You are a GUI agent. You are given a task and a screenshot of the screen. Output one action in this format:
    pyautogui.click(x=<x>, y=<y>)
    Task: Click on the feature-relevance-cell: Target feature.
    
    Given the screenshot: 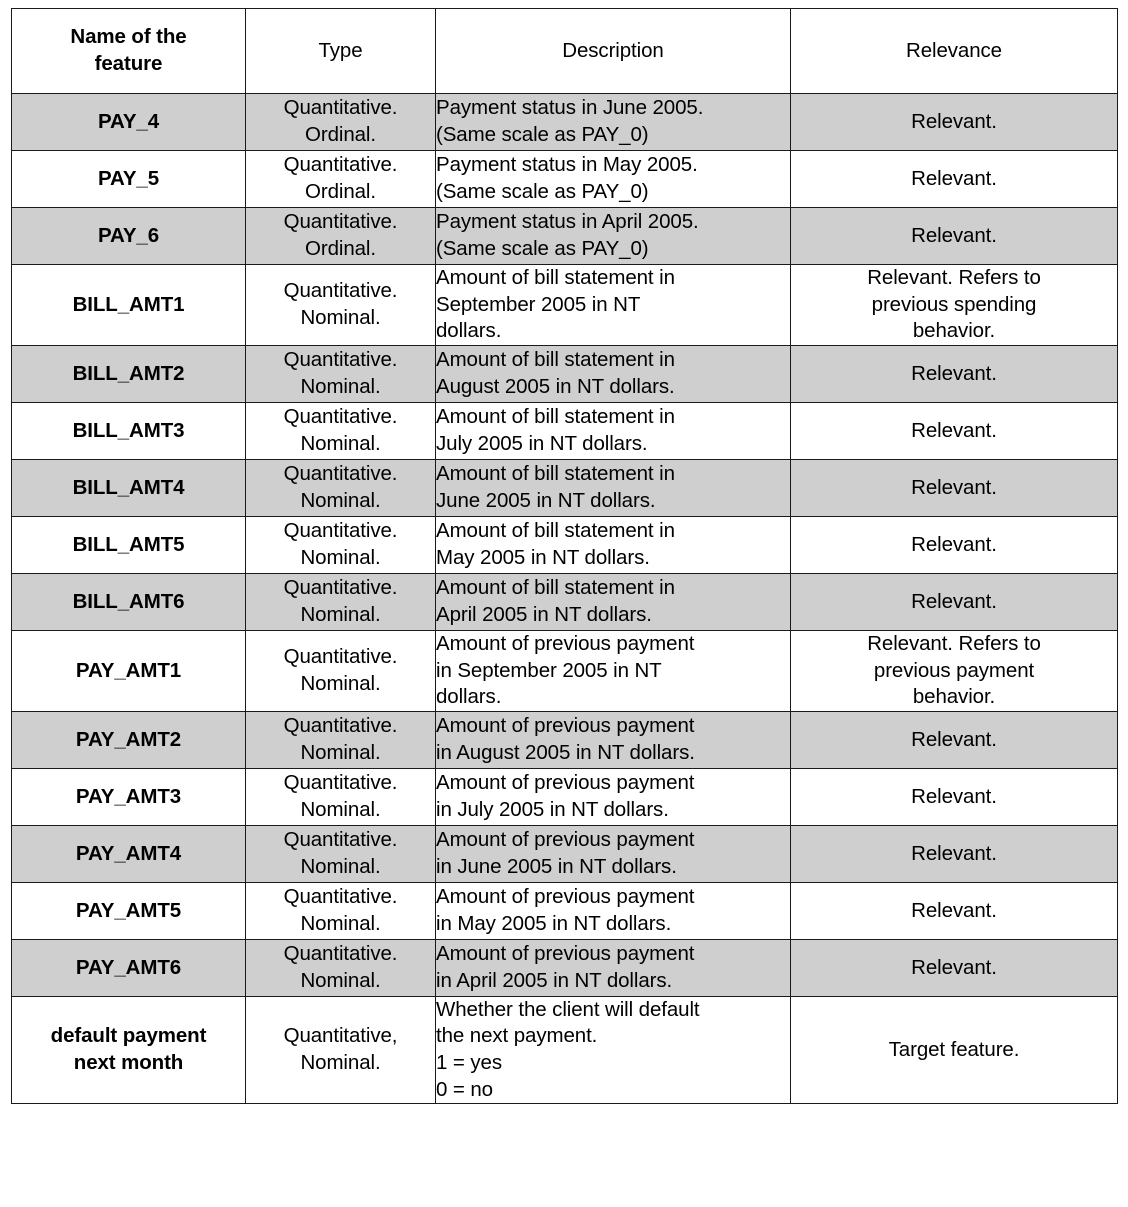 What is the action you would take?
    pyautogui.click(x=954, y=1050)
    